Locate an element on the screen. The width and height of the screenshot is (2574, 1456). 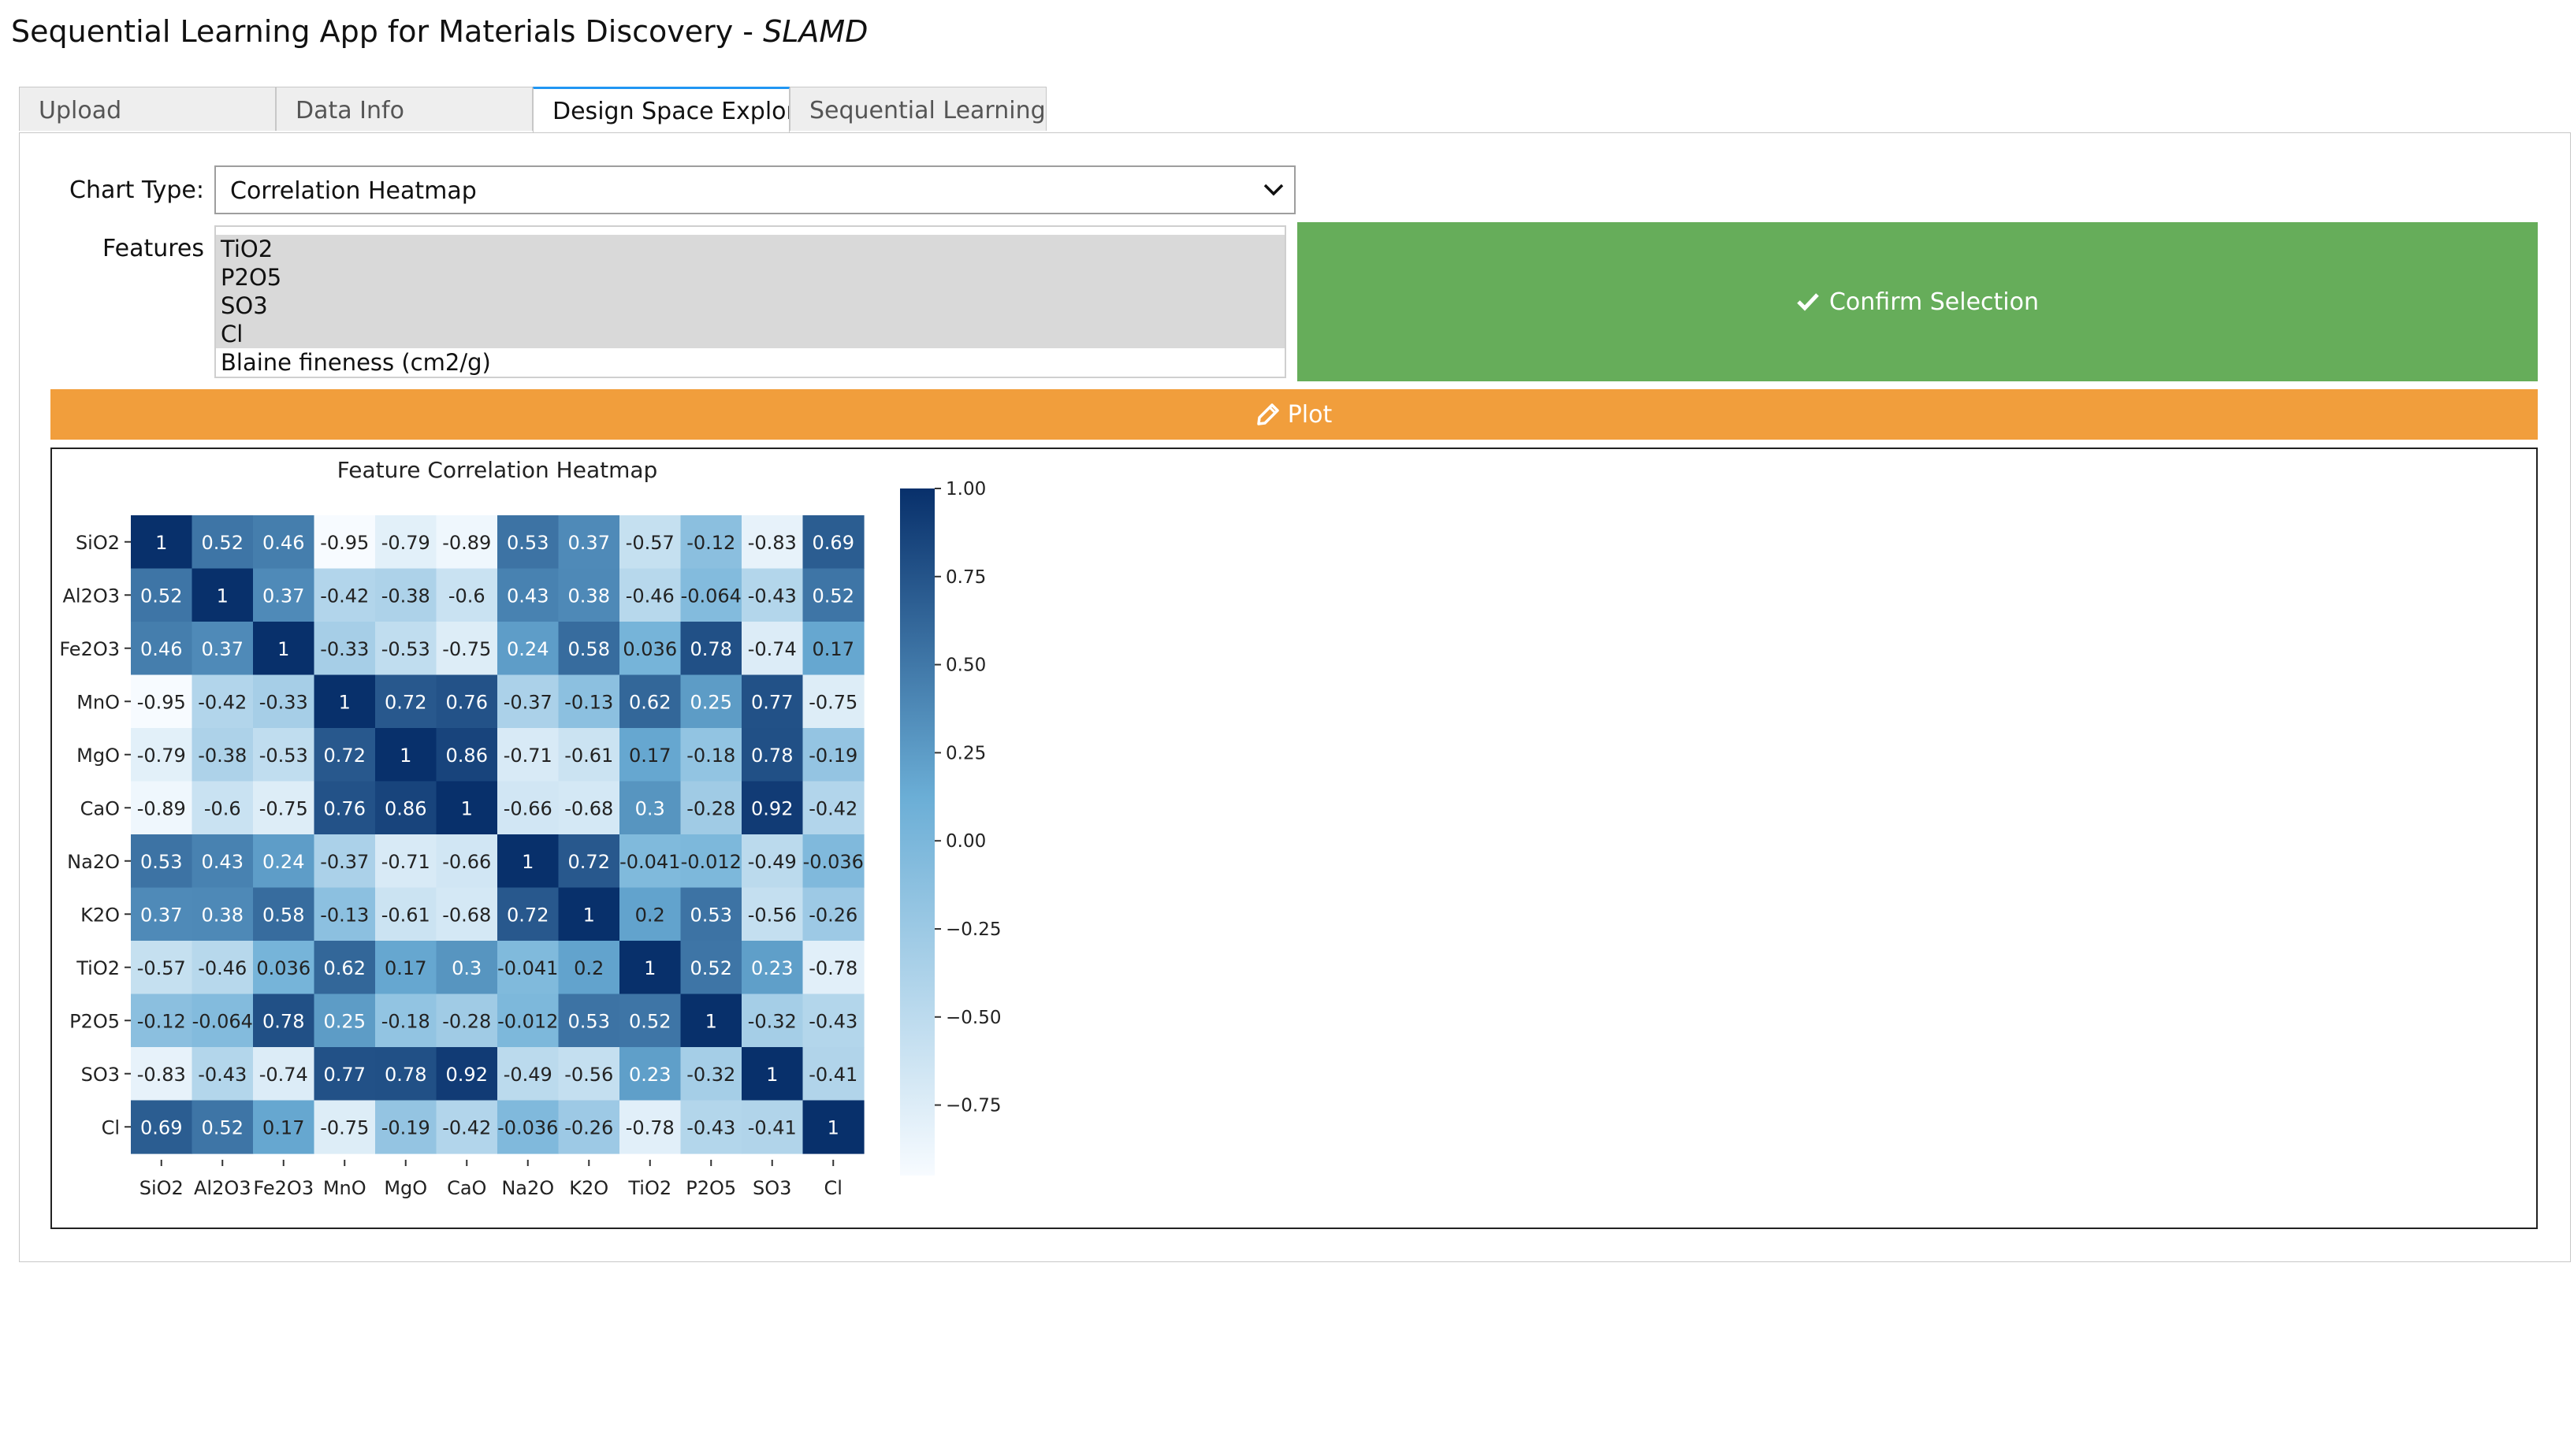
feature-option-so3: SO3 is located at coordinates (751, 306).